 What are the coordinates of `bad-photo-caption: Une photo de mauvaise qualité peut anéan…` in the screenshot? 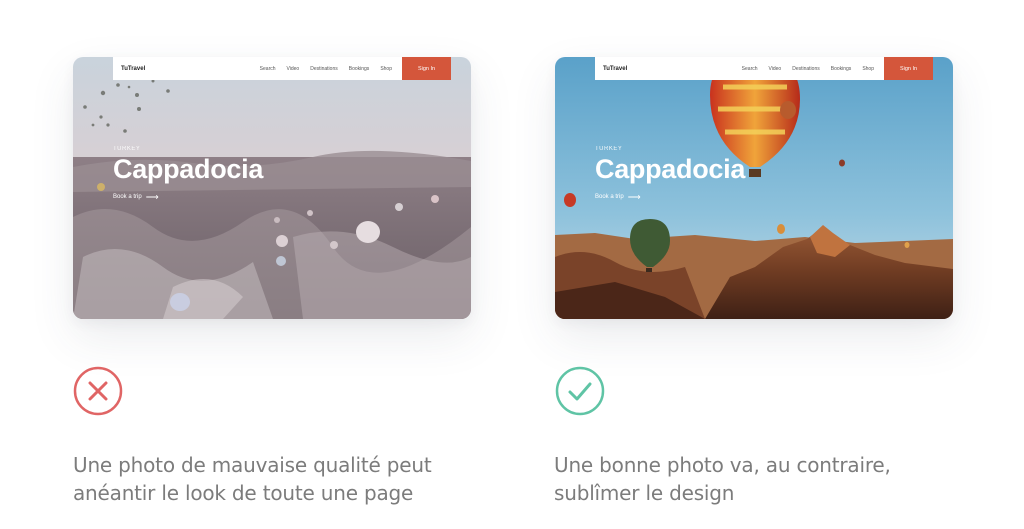 It's located at (252, 479).